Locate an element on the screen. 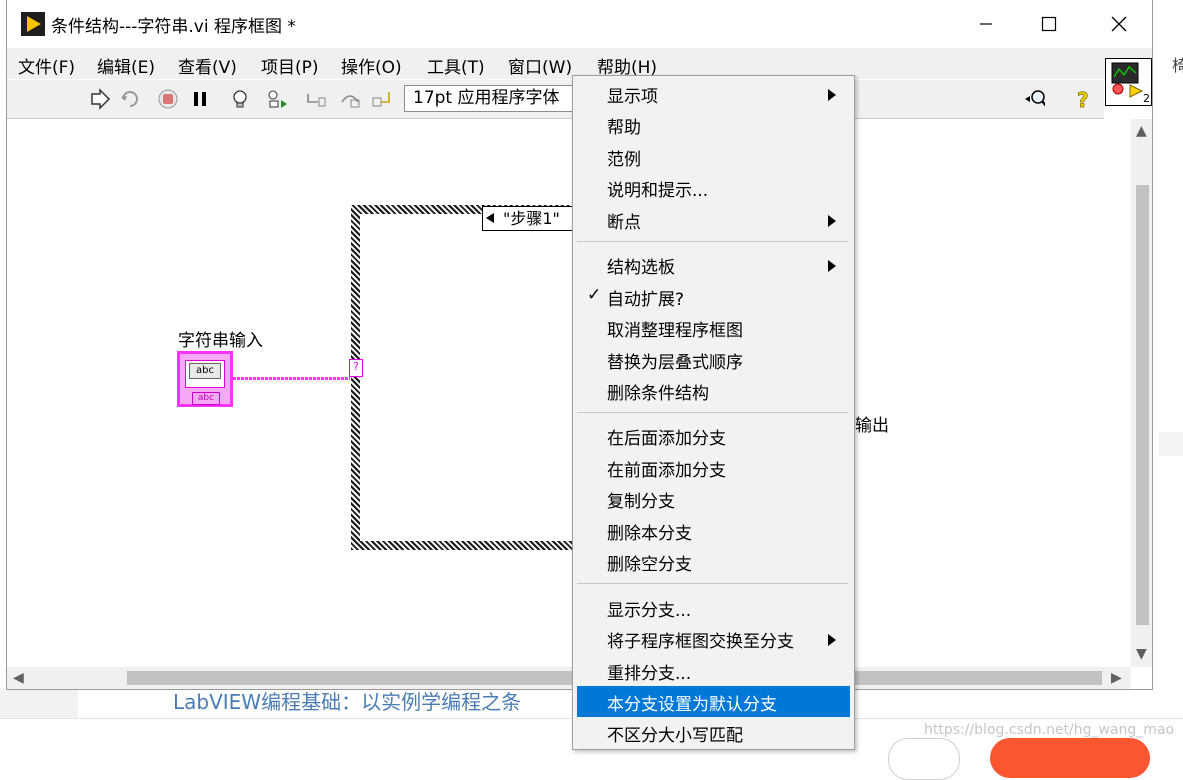 The height and width of the screenshot is (780, 1183). horizontal-scrollbar: ◀ ▶ is located at coordinates (569, 678).